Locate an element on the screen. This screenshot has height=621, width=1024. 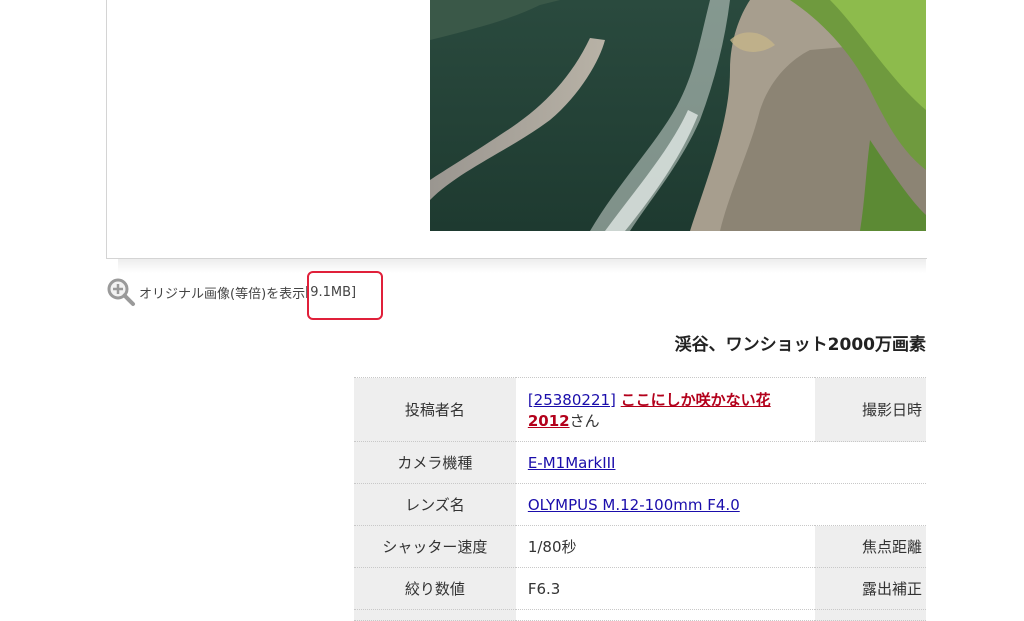
table-row-poster: 投稿者名 [25380221] ここにしか咲かない花 2012さん 撮影日時 is located at coordinates (640, 409).